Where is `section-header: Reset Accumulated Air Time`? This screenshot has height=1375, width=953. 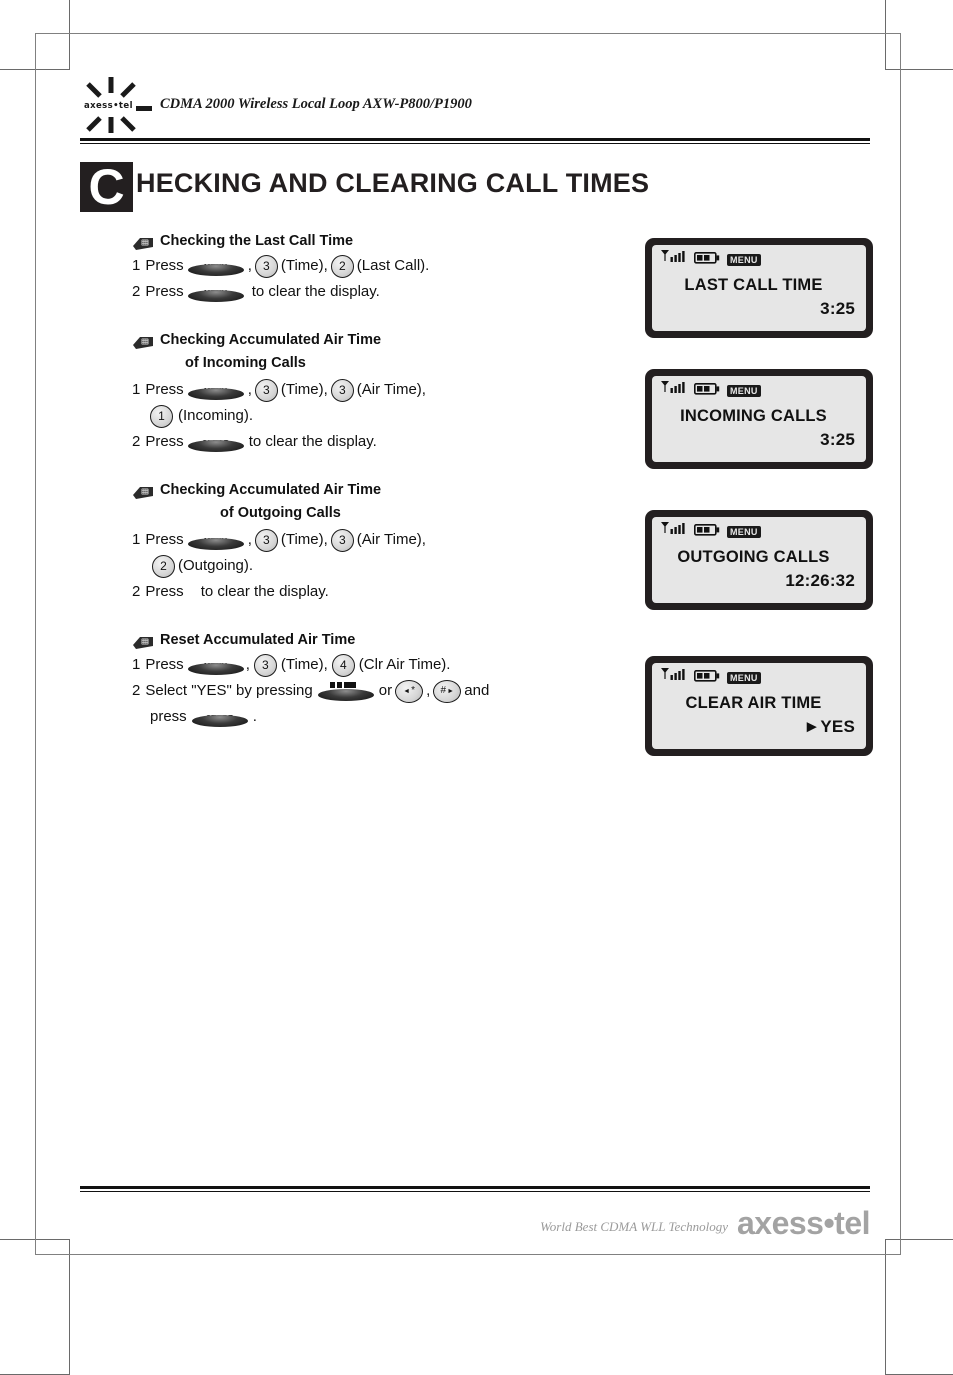
section-header: Reset Accumulated Air Time is located at coordinates (347, 640).